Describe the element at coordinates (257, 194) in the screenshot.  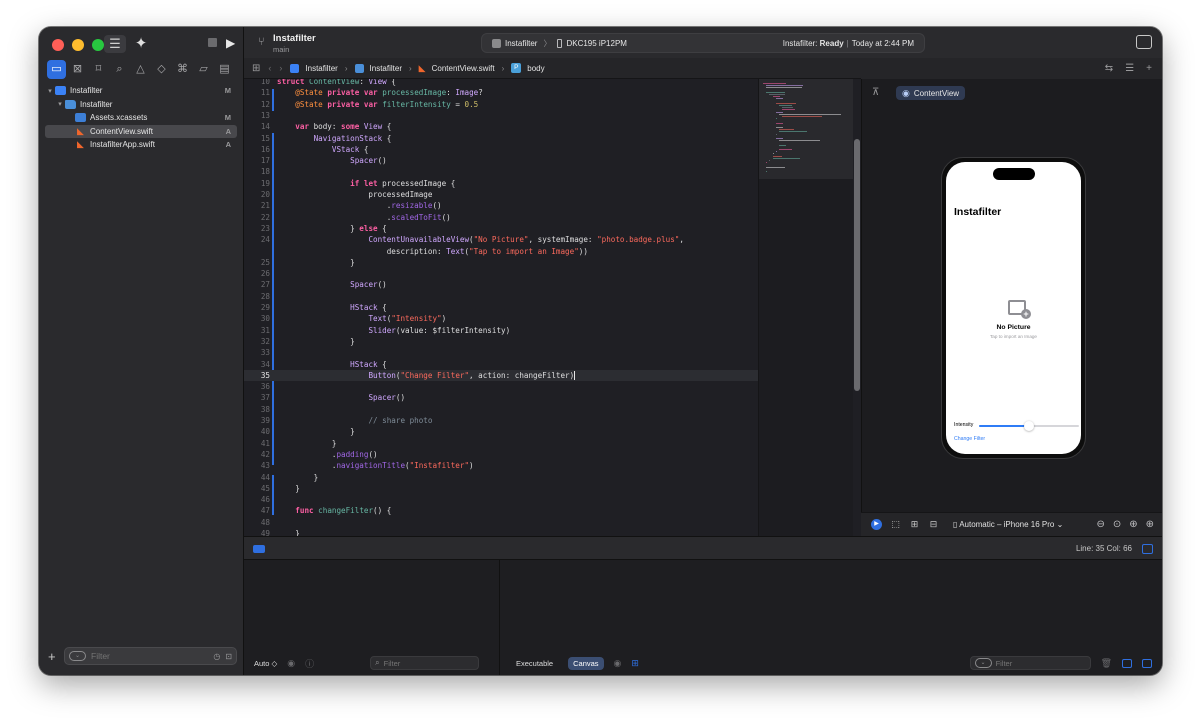
I see `line-number: 20` at that location.